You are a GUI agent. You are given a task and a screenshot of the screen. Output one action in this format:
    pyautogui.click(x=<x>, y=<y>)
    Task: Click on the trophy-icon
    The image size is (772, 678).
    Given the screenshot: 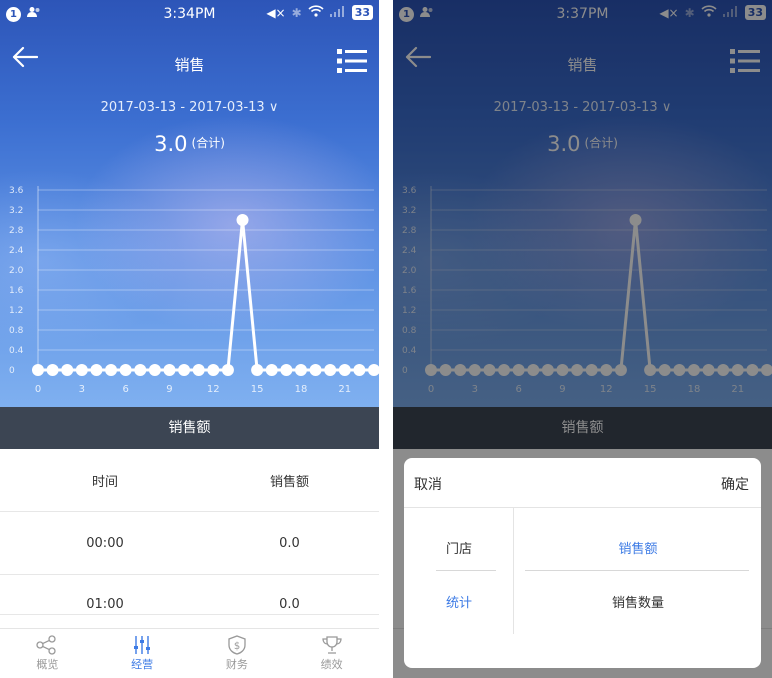 What is the action you would take?
    pyautogui.click(x=331, y=645)
    